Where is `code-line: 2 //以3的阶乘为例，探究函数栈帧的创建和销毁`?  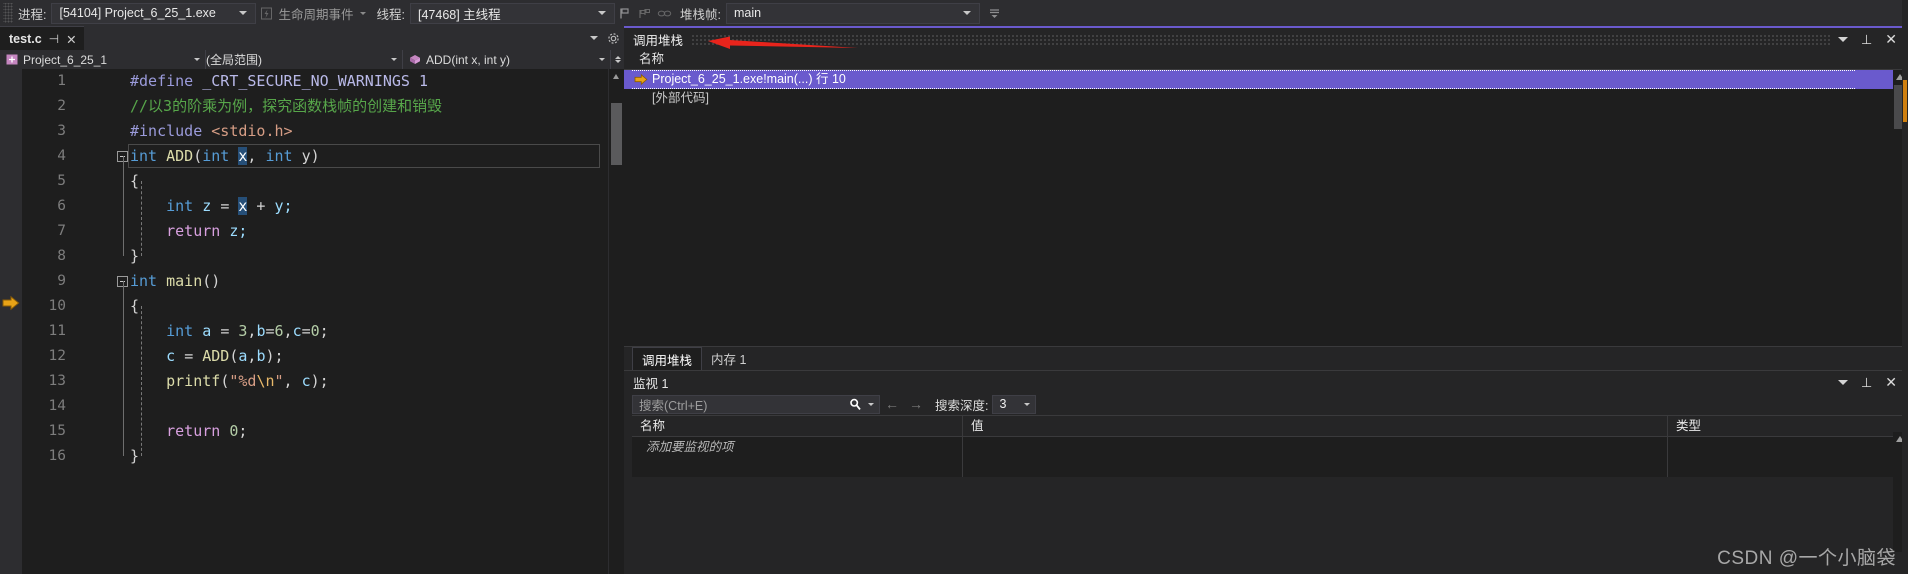
code-line: 2 //以3的阶乘为例，探究函数栈帧的创建和销毁 is located at coordinates (312, 106).